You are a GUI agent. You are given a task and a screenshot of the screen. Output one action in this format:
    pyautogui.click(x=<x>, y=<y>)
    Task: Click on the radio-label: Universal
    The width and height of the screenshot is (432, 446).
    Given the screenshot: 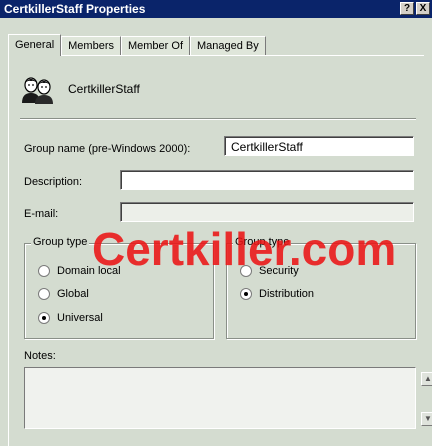 What is the action you would take?
    pyautogui.click(x=80, y=318)
    